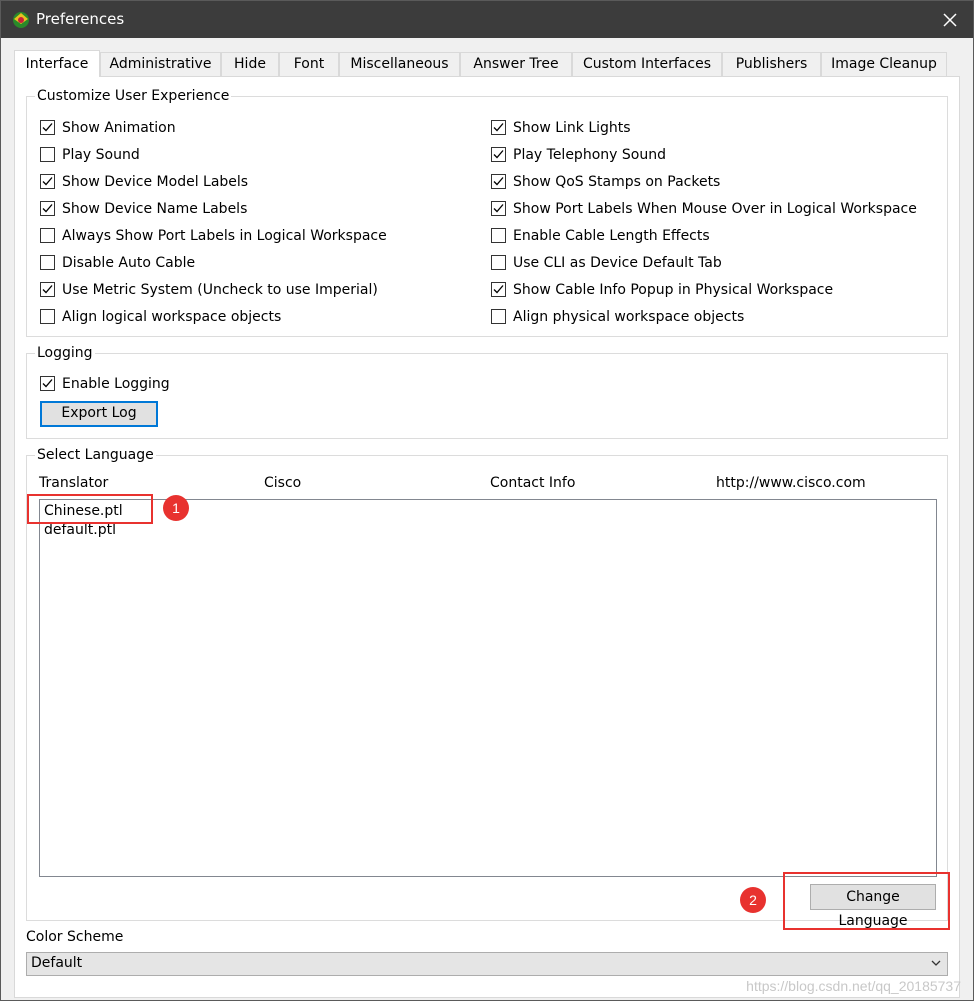  What do you see at coordinates (172, 317) in the screenshot?
I see `checkbox-label: Align logical workspace objects` at bounding box center [172, 317].